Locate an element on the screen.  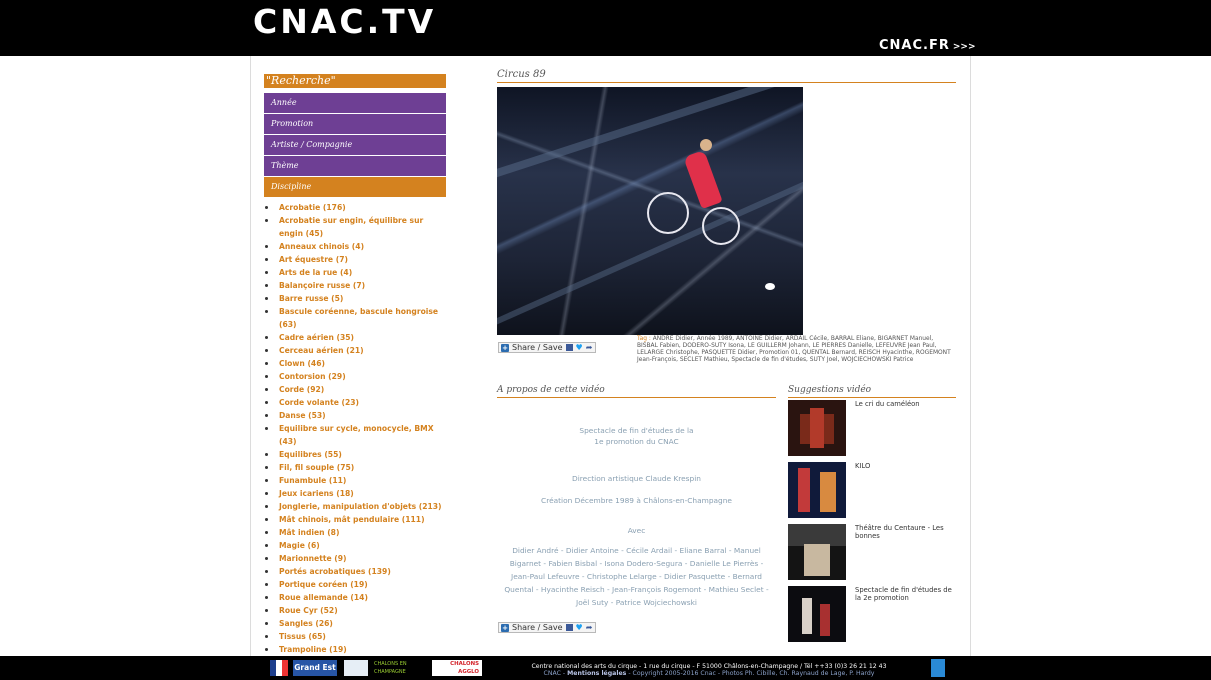
discipline-item: Corde (92) is located at coordinates (355, 389).